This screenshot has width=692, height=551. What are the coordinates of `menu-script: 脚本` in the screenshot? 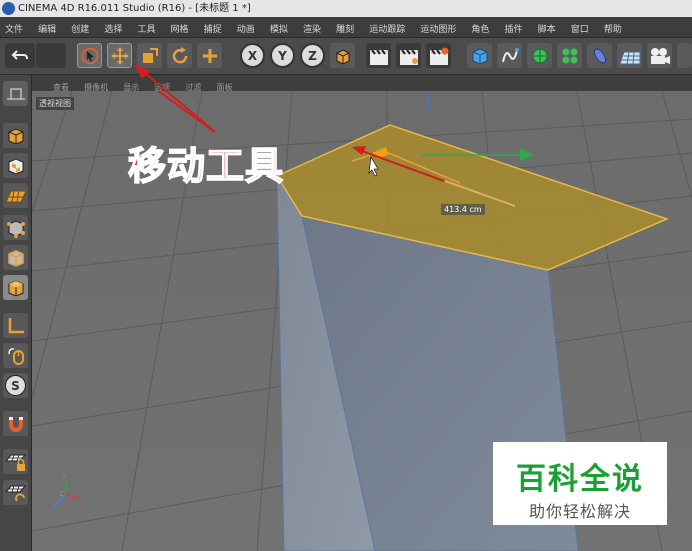 It's located at (547, 30).